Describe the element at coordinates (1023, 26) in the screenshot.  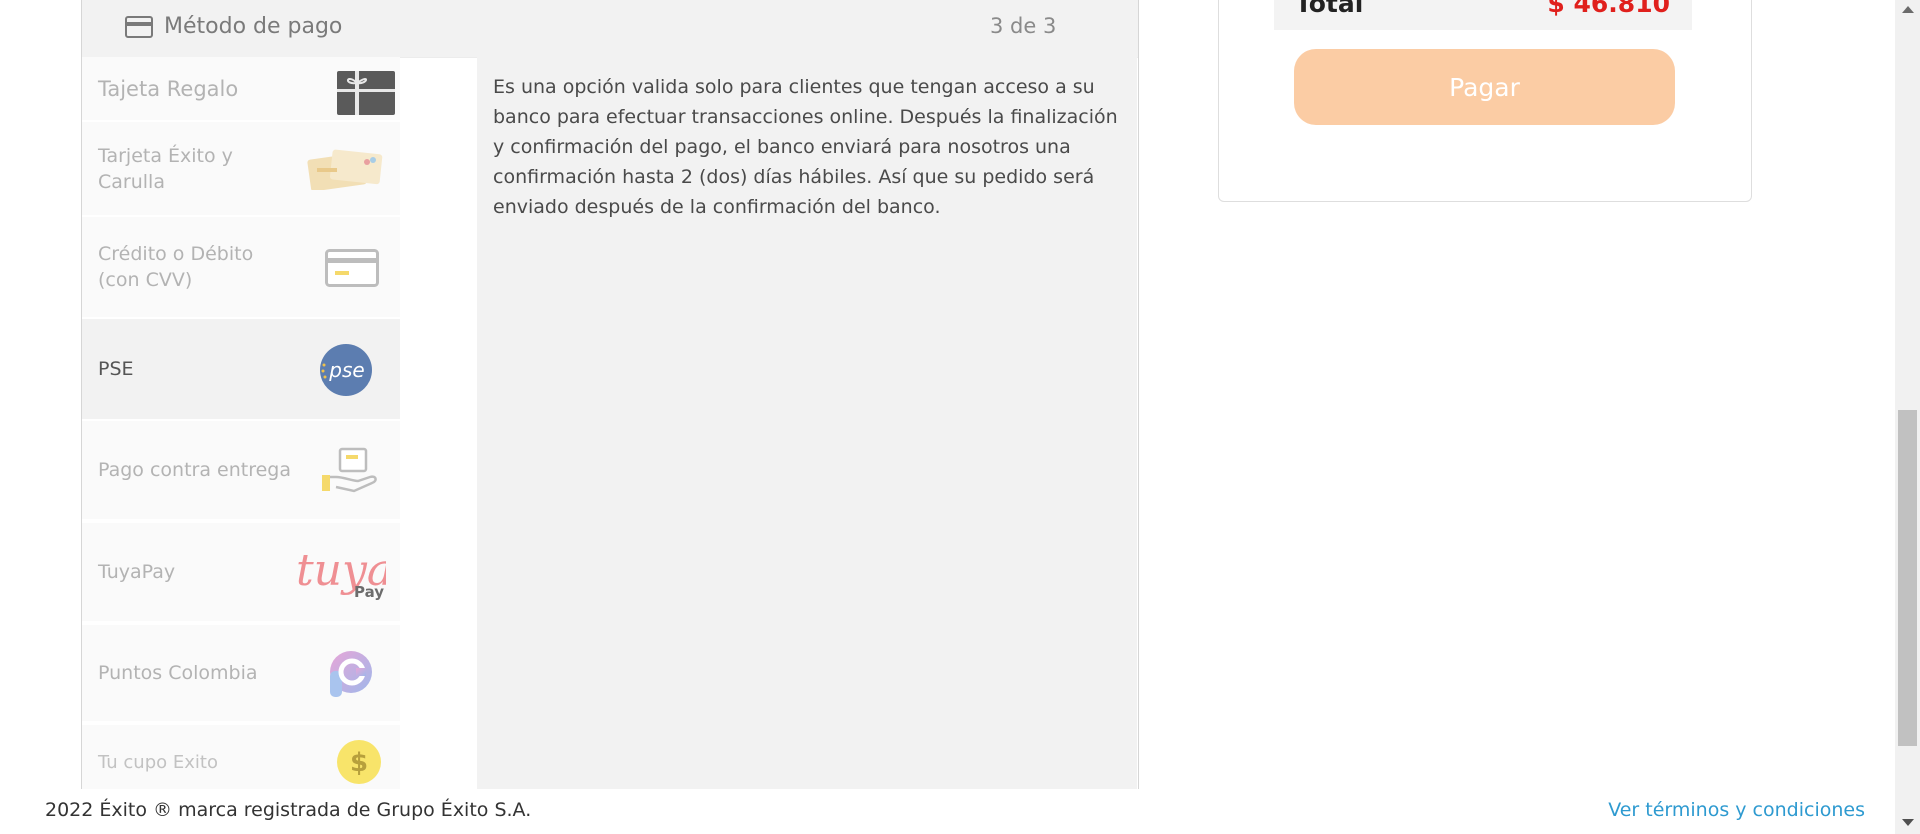
I see `checkout-step-indicator: 3 de 3` at that location.